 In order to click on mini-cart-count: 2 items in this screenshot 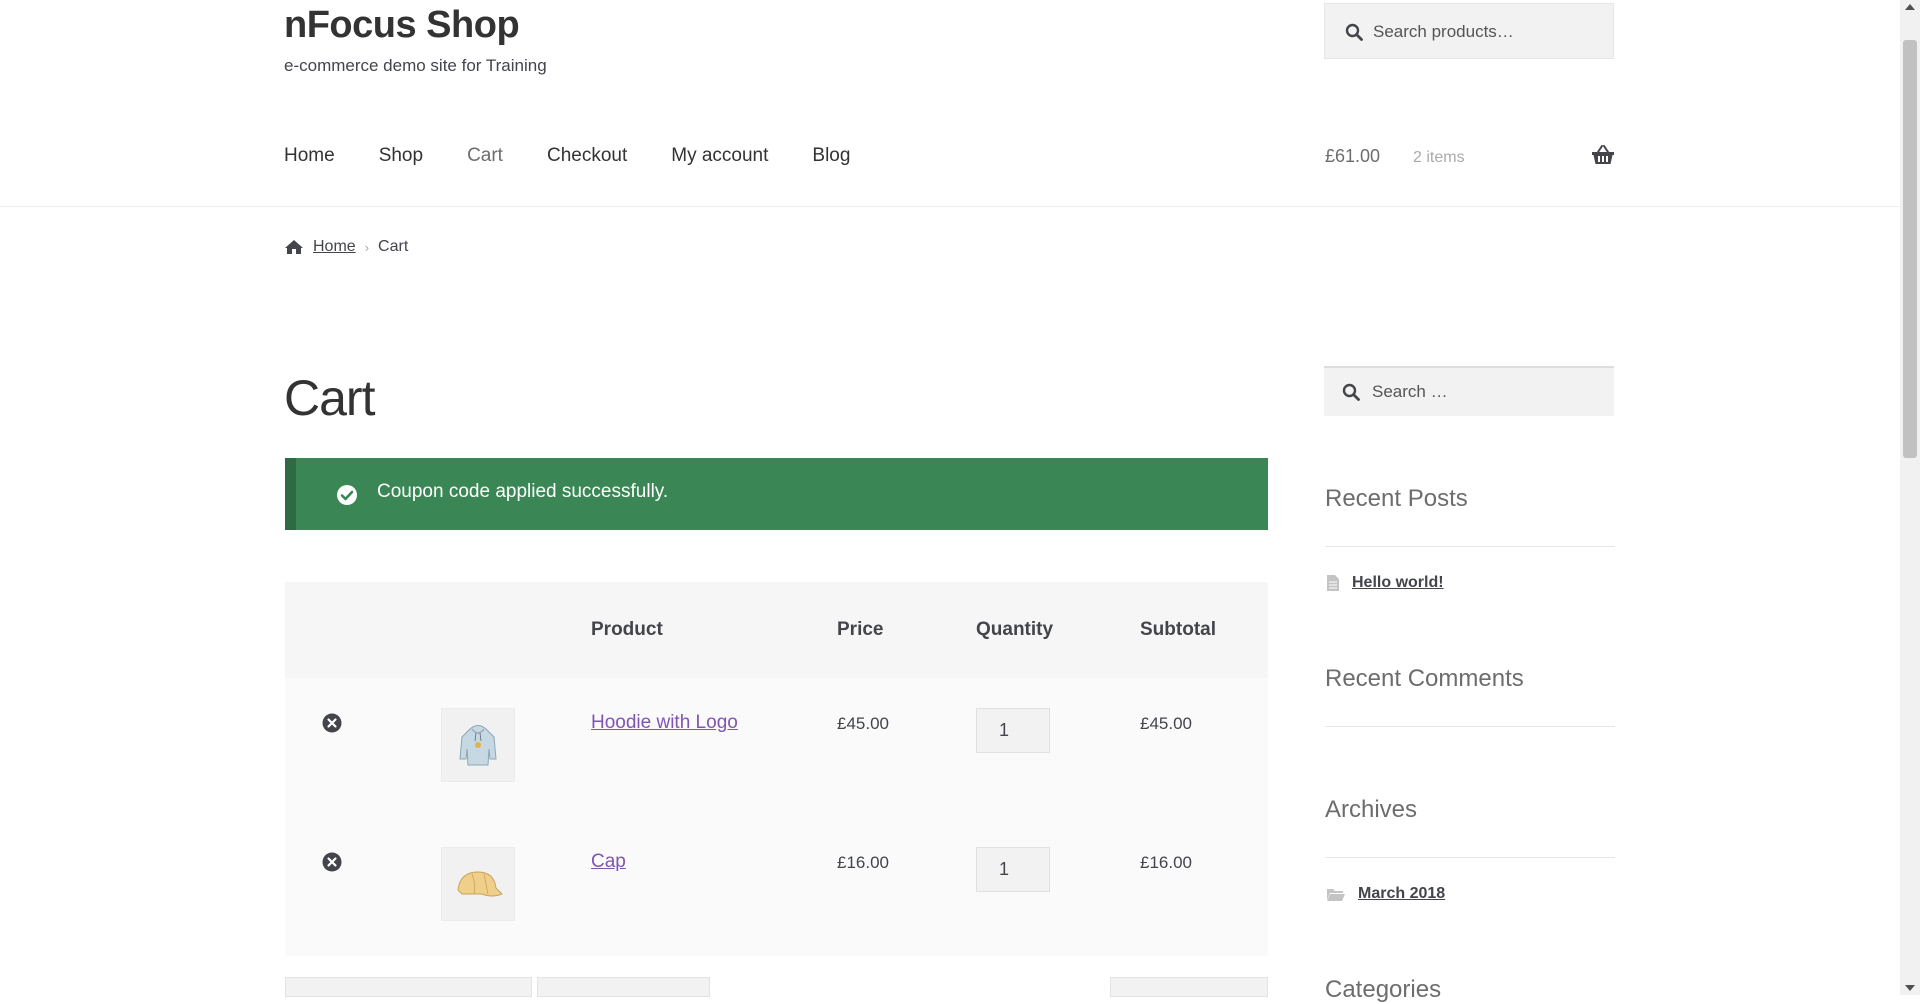, I will do `click(1439, 157)`.